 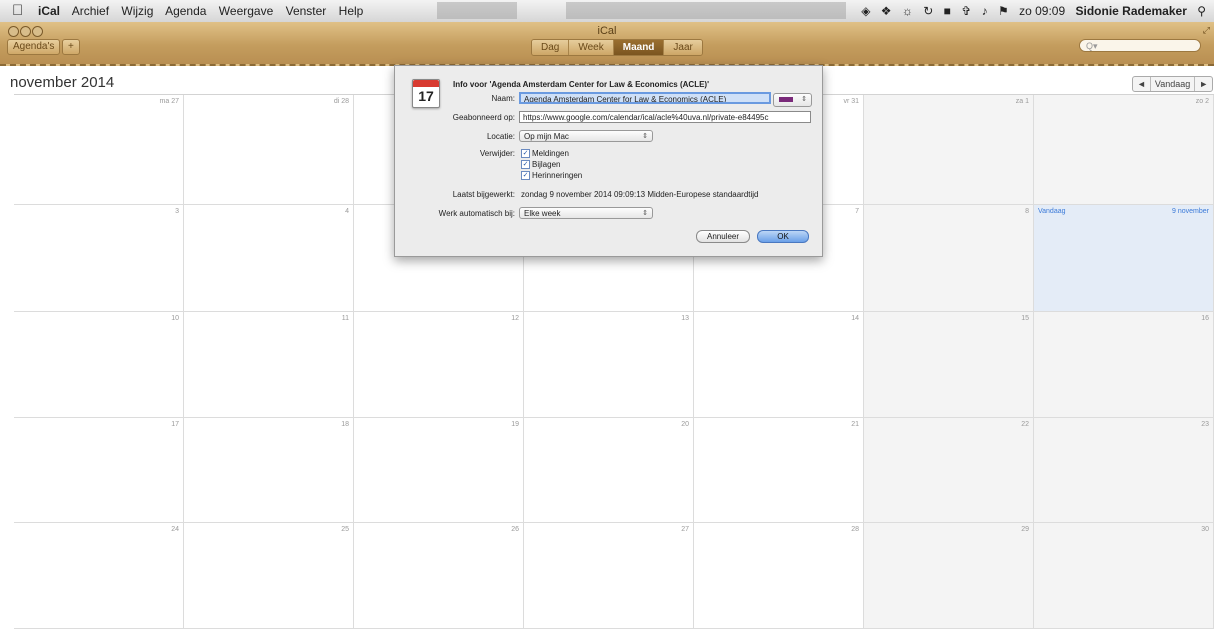 I want to click on last-updated-label: Laatst bijgewerkt:, so click(x=483, y=194).